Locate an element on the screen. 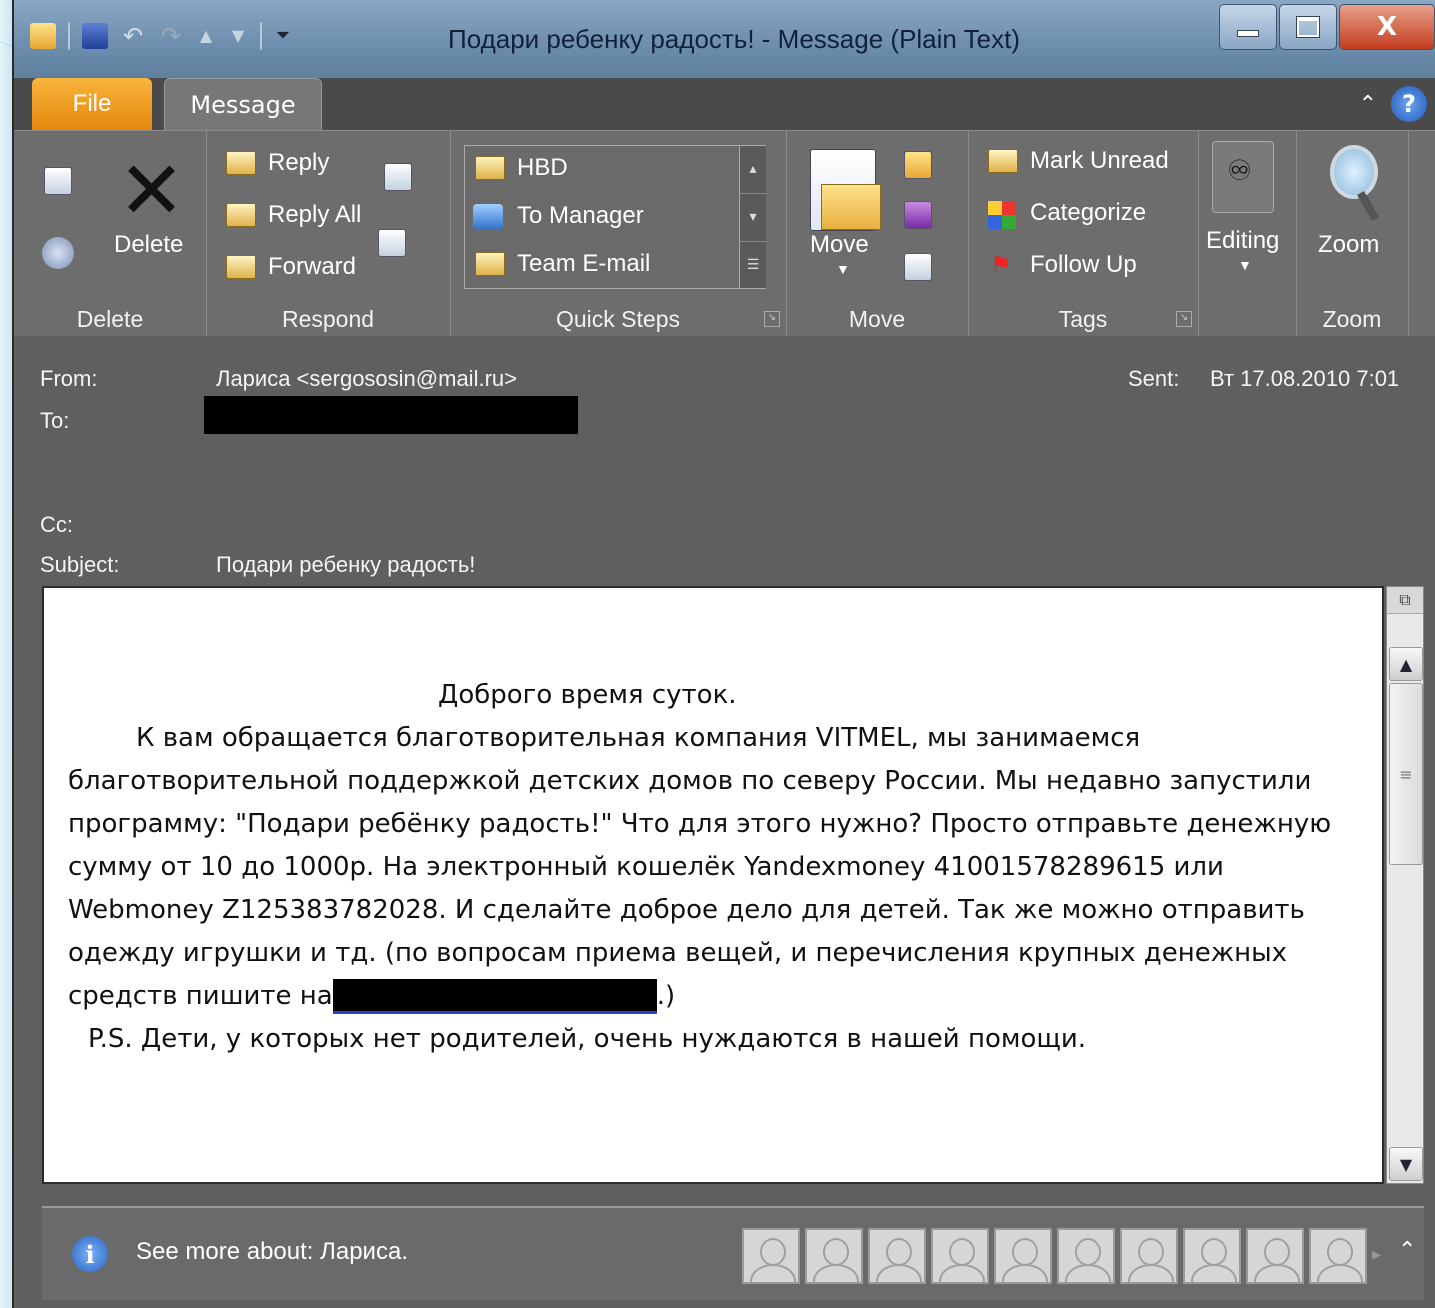 The image size is (1435, 1308). junk-icon is located at coordinates (58, 253).